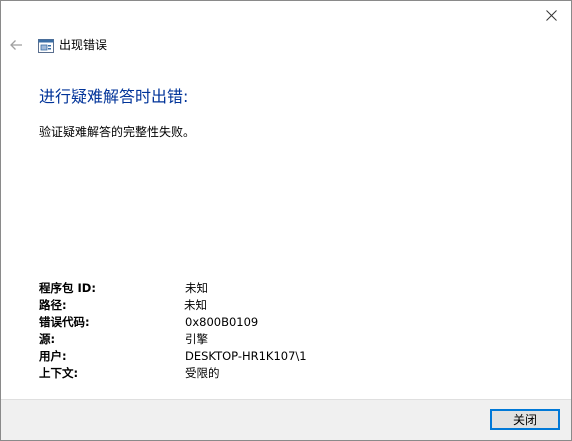 The width and height of the screenshot is (572, 441). I want to click on detail-label: 程序包 ID:, so click(67, 288).